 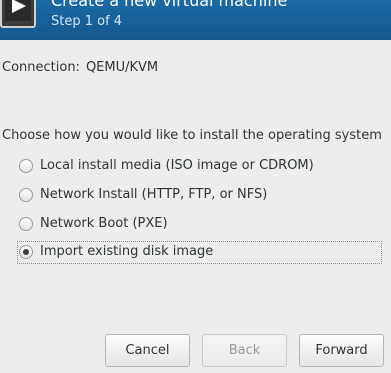 I want to click on radio-label: Network Install (HTTP, FTP, or NFS), so click(x=153, y=194).